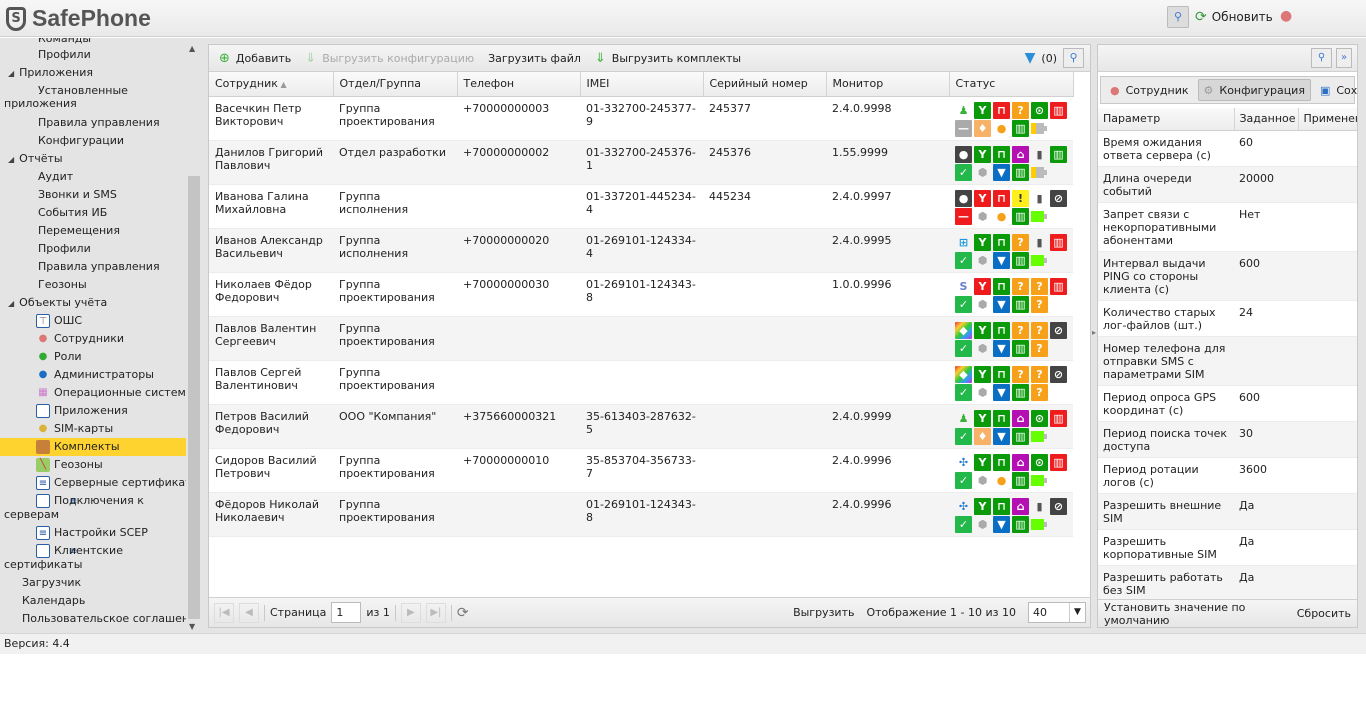 This screenshot has height=728, width=1366. Describe the element at coordinates (1266, 184) in the screenshot. I see `param-value: 20000` at that location.